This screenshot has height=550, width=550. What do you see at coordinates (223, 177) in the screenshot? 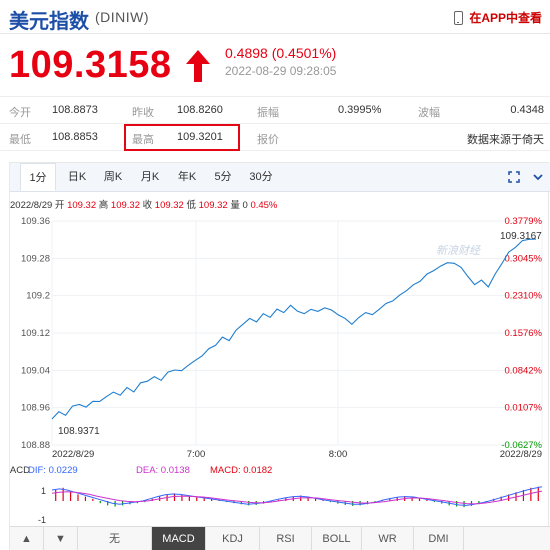
I see `tab-5min: 5分` at bounding box center [223, 177].